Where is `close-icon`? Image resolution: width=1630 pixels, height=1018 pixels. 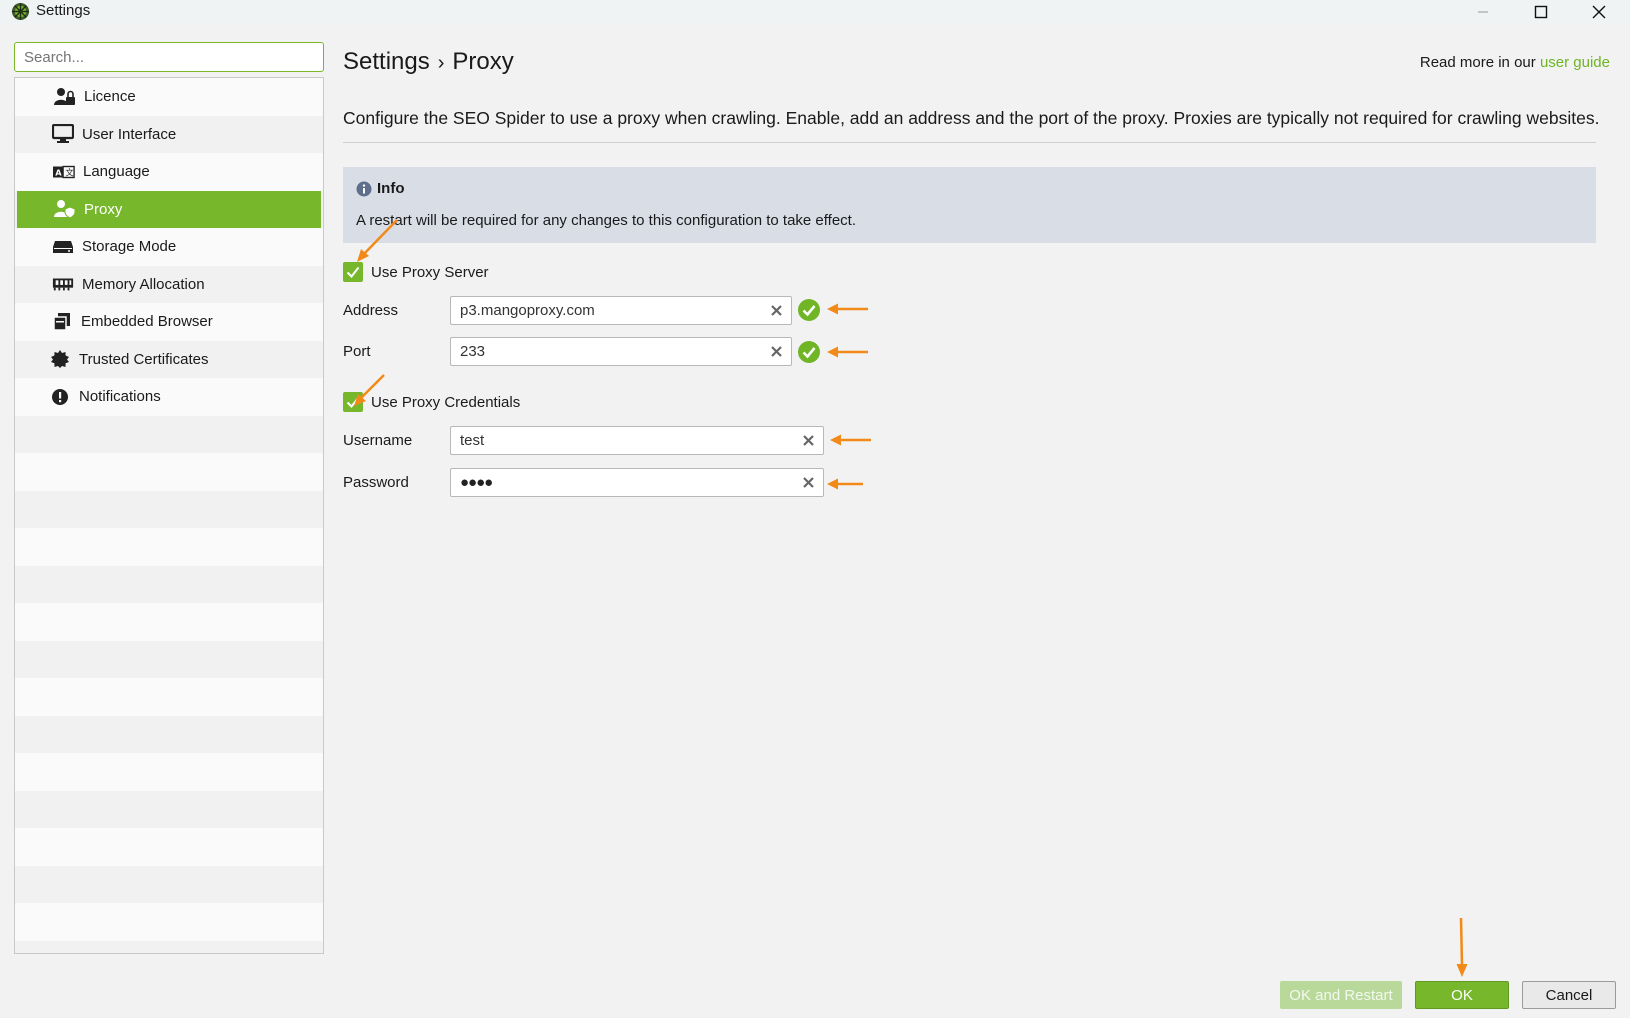
close-icon is located at coordinates (1599, 12).